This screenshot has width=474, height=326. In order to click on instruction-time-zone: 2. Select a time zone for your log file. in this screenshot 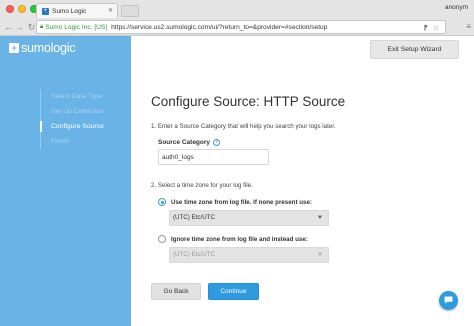, I will do `click(202, 185)`.